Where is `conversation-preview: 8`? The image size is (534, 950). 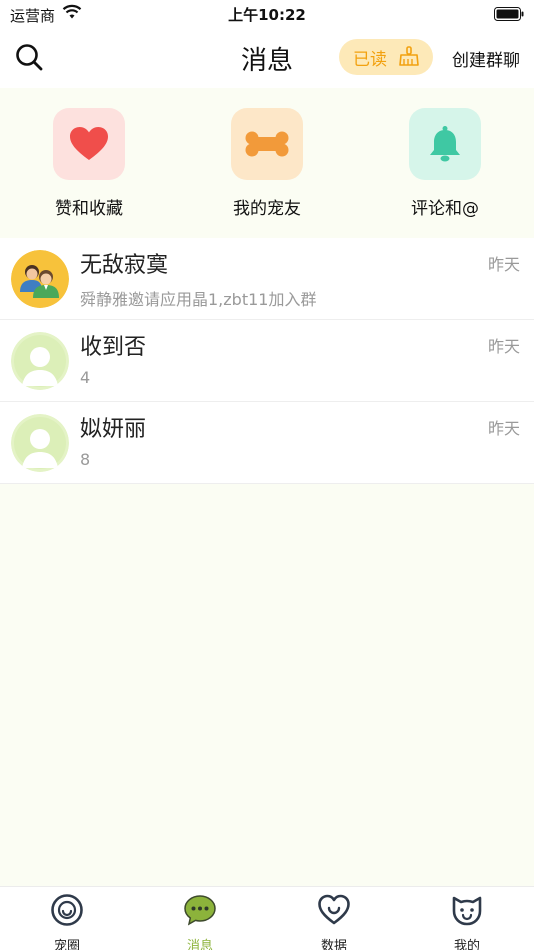
conversation-preview: 8 is located at coordinates (85, 459).